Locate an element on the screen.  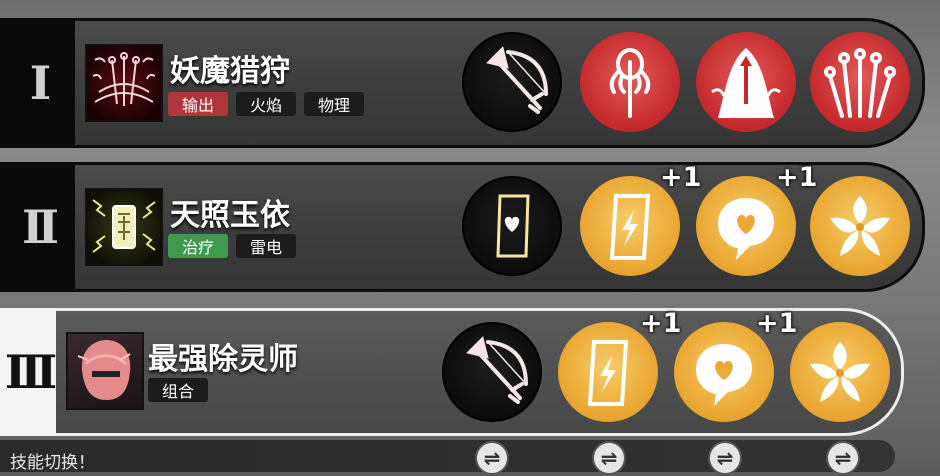
tag-list: 治疗 雷电 is located at coordinates (232, 246).